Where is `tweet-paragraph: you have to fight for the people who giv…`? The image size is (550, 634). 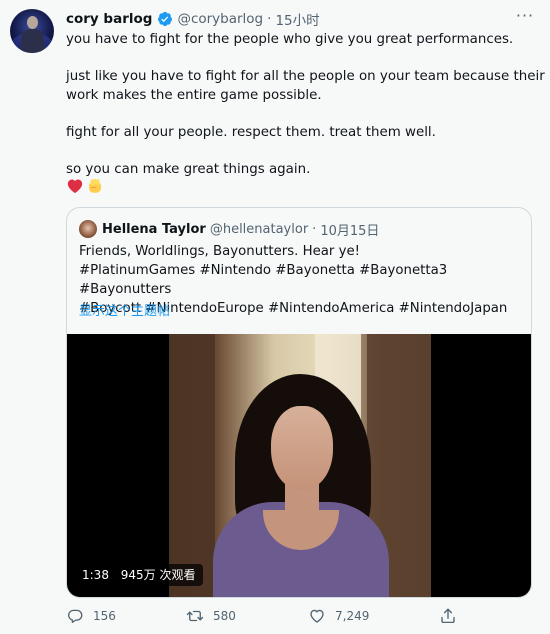 tweet-paragraph: you have to fight for the people who giv… is located at coordinates (290, 39).